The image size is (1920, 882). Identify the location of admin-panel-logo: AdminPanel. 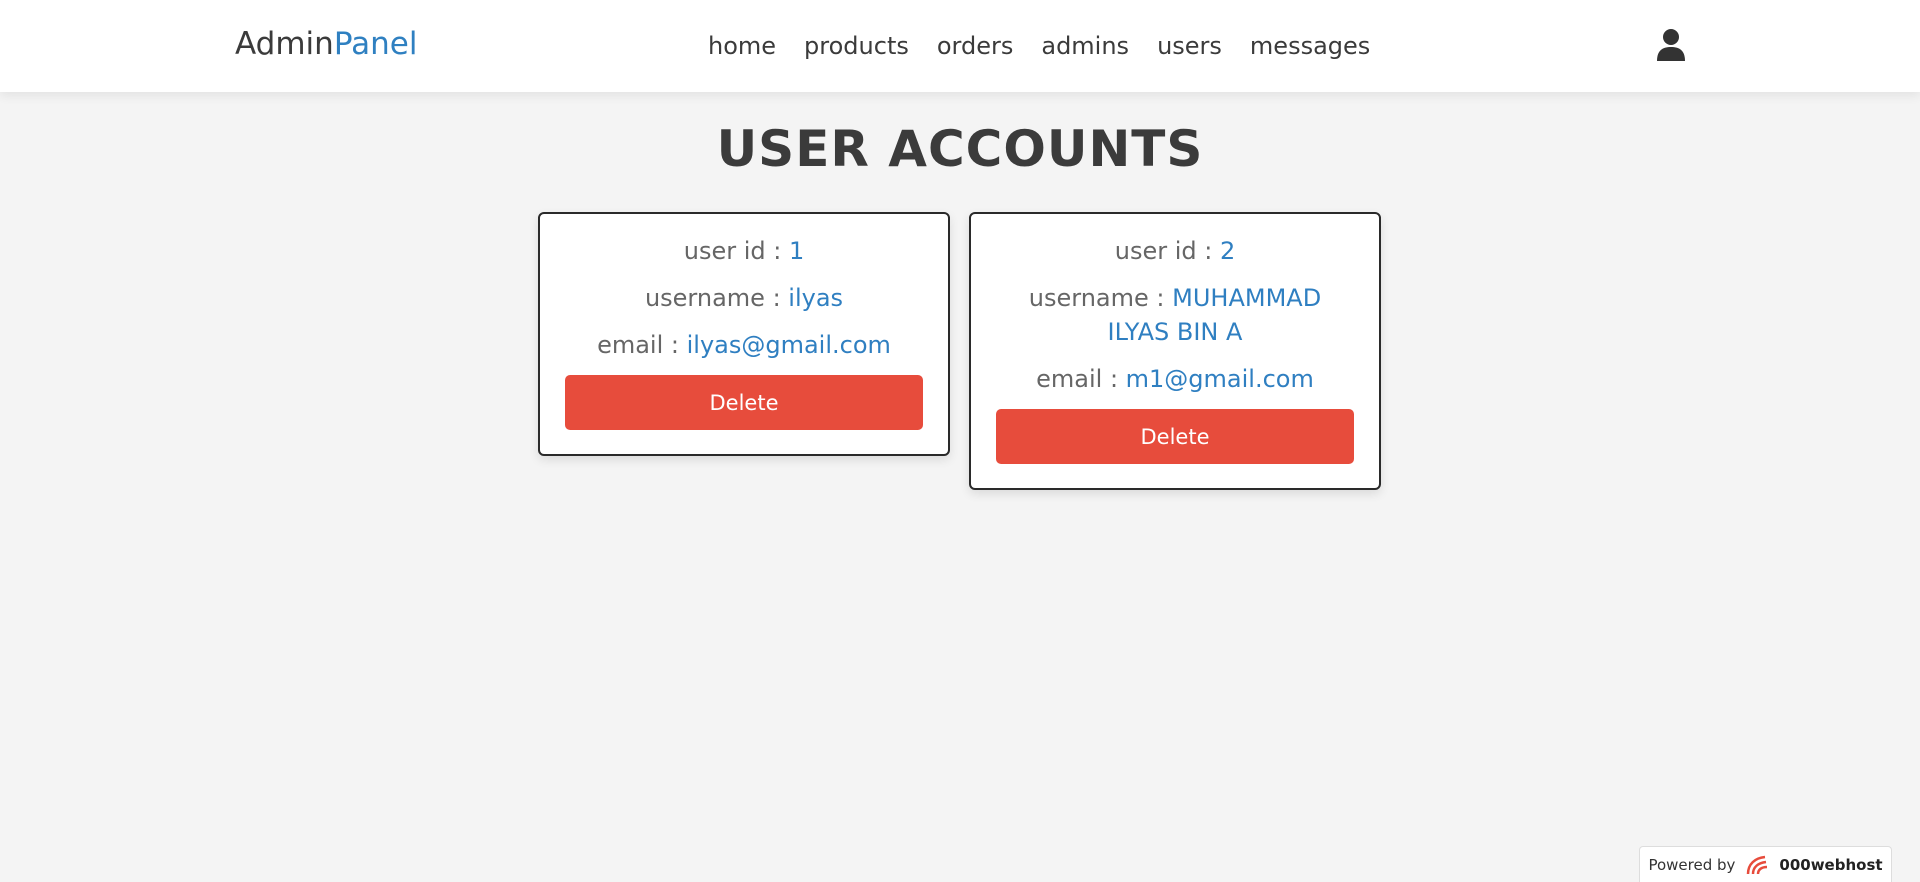
(326, 44).